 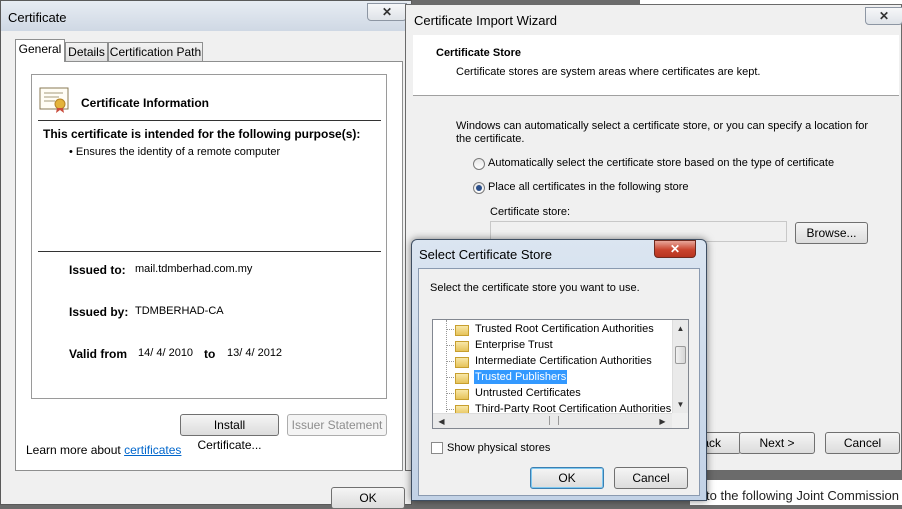 What do you see at coordinates (98, 354) in the screenshot?
I see `valid-from-label: Valid from` at bounding box center [98, 354].